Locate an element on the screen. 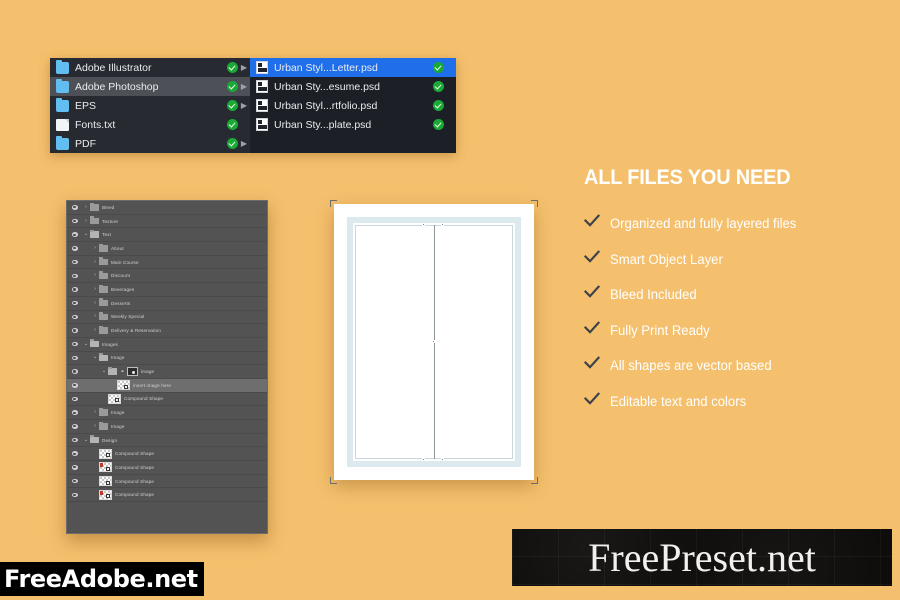 The width and height of the screenshot is (900, 600). layer-row: ⌄ ⚭ image is located at coordinates (167, 372).